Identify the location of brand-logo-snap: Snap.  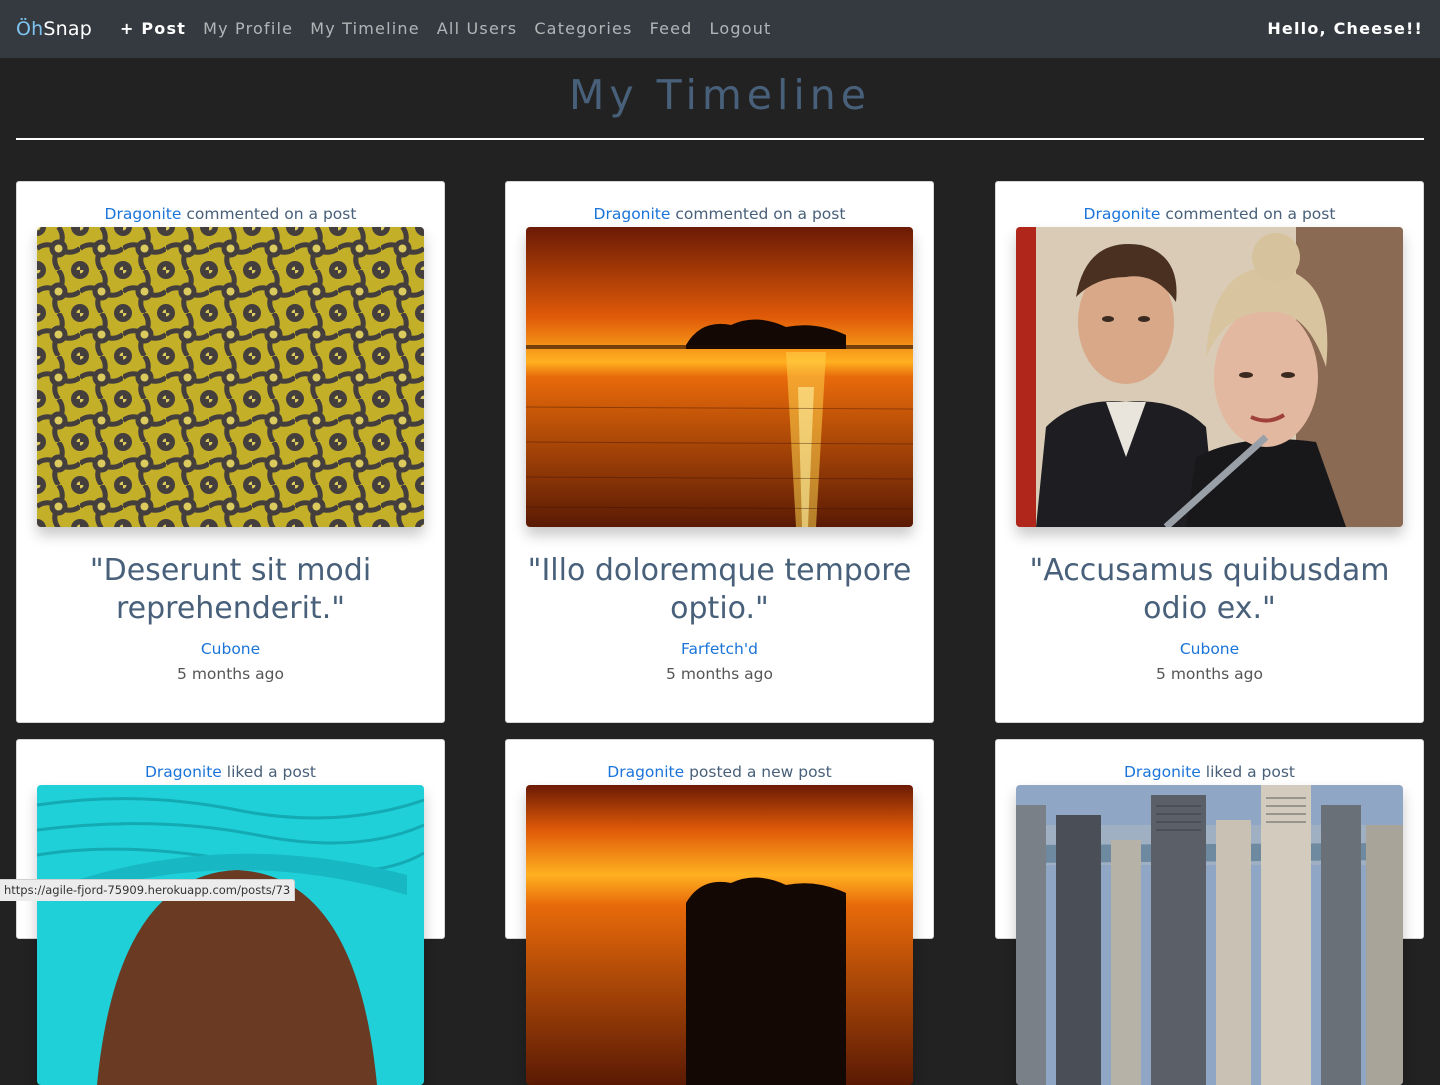
(68, 29).